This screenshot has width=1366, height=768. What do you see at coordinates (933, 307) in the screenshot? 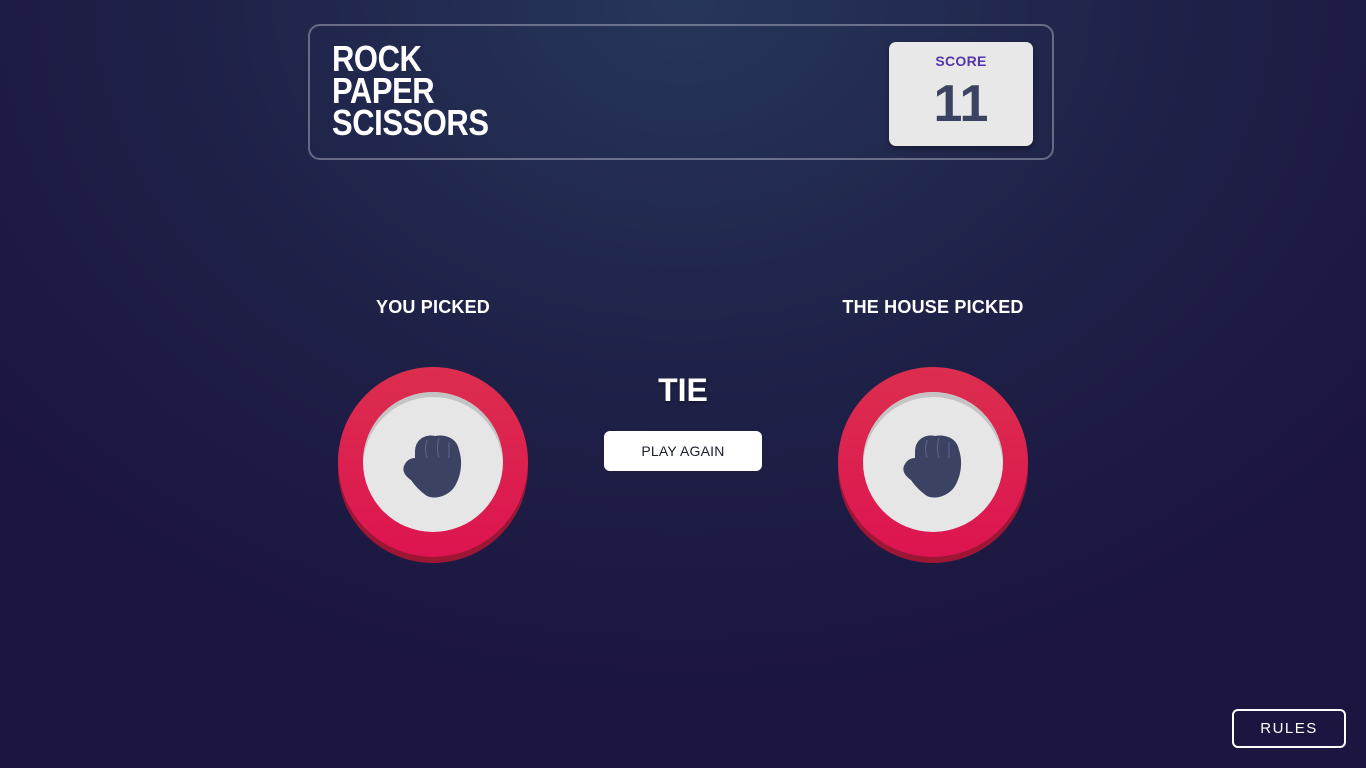
I see `house-picked-label: THE HOUSE PICKED` at bounding box center [933, 307].